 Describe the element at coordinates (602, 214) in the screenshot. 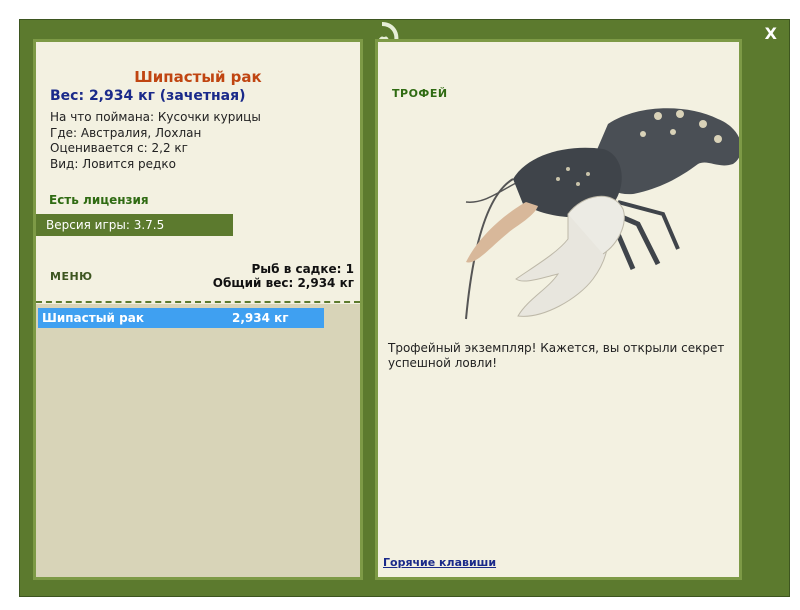

I see `crayfish-image` at that location.